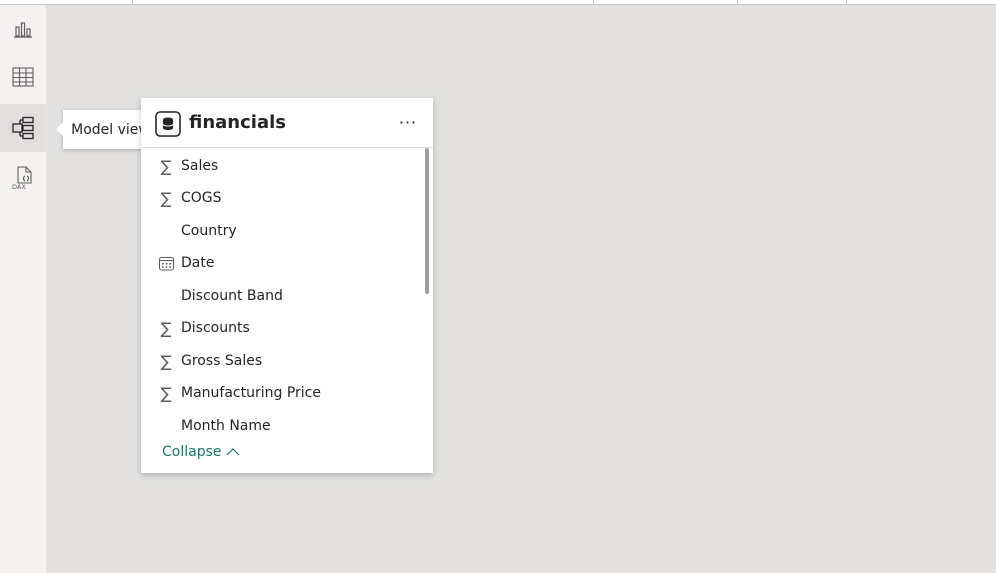 This screenshot has height=573, width=996. Describe the element at coordinates (19, 187) in the screenshot. I see `svg-text: DAX` at that location.